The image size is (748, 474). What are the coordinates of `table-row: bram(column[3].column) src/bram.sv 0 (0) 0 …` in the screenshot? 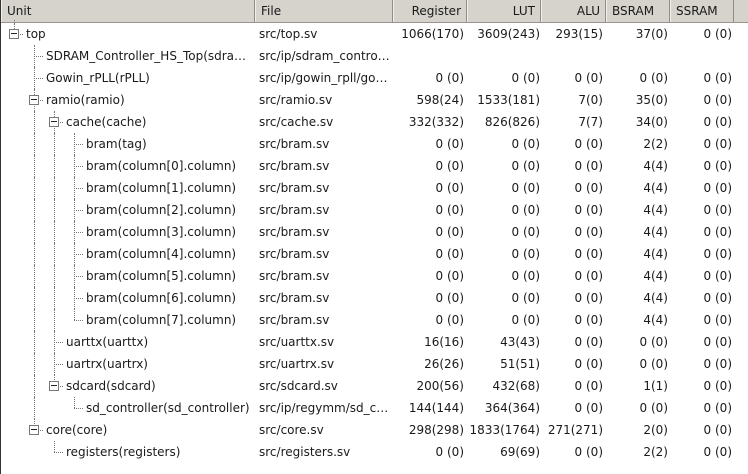 It's located at (374, 232).